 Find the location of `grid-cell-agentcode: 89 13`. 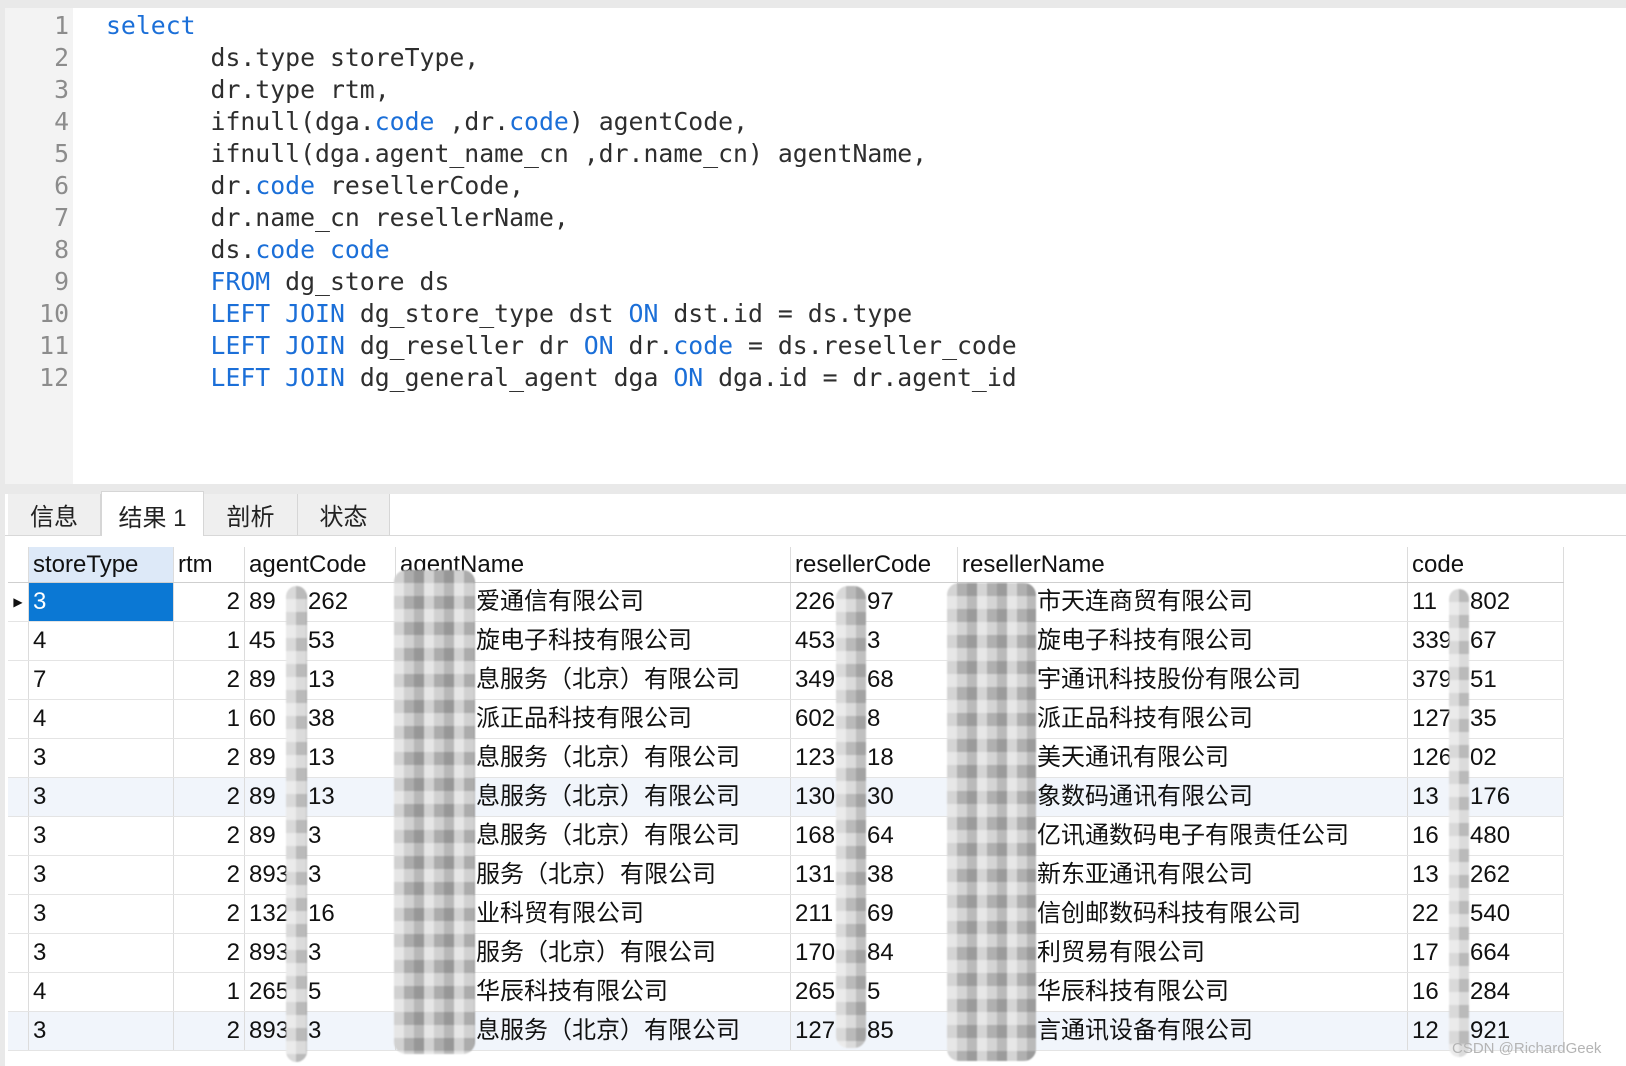

grid-cell-agentcode: 89 13 is located at coordinates (320, 797).